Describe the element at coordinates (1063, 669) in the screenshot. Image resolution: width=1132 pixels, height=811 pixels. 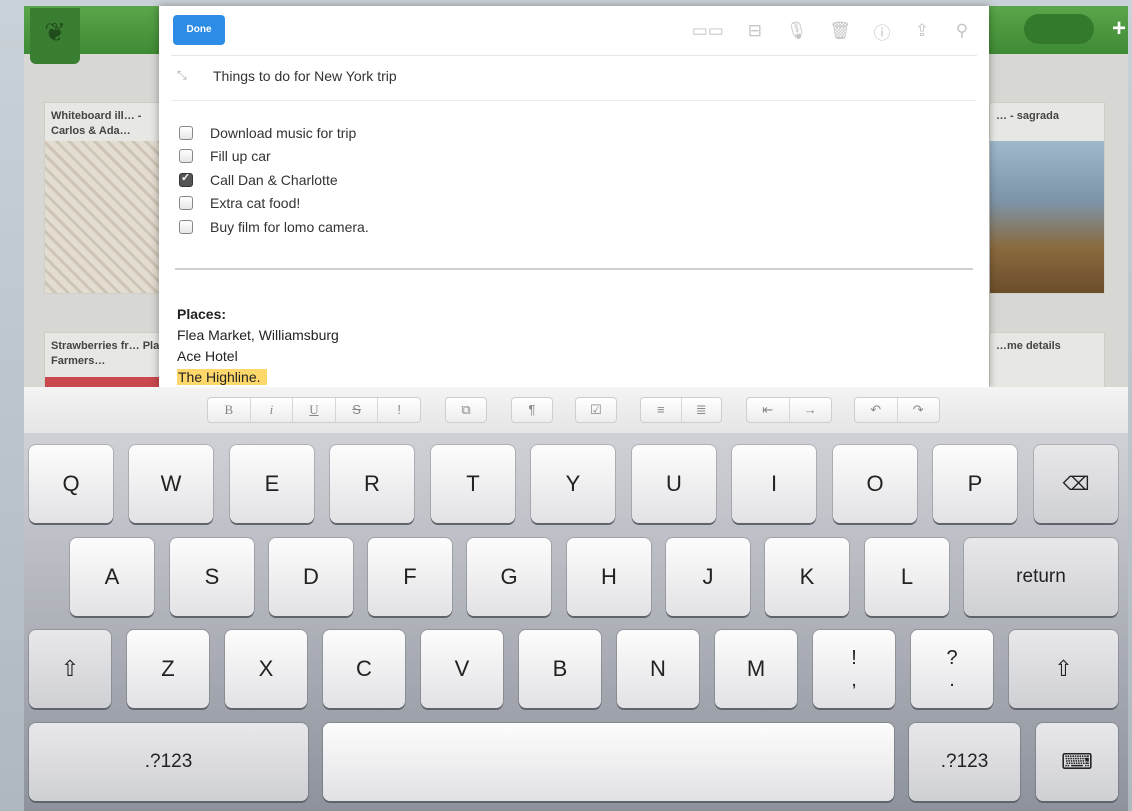
I see `shift-key-right: ⇧` at that location.